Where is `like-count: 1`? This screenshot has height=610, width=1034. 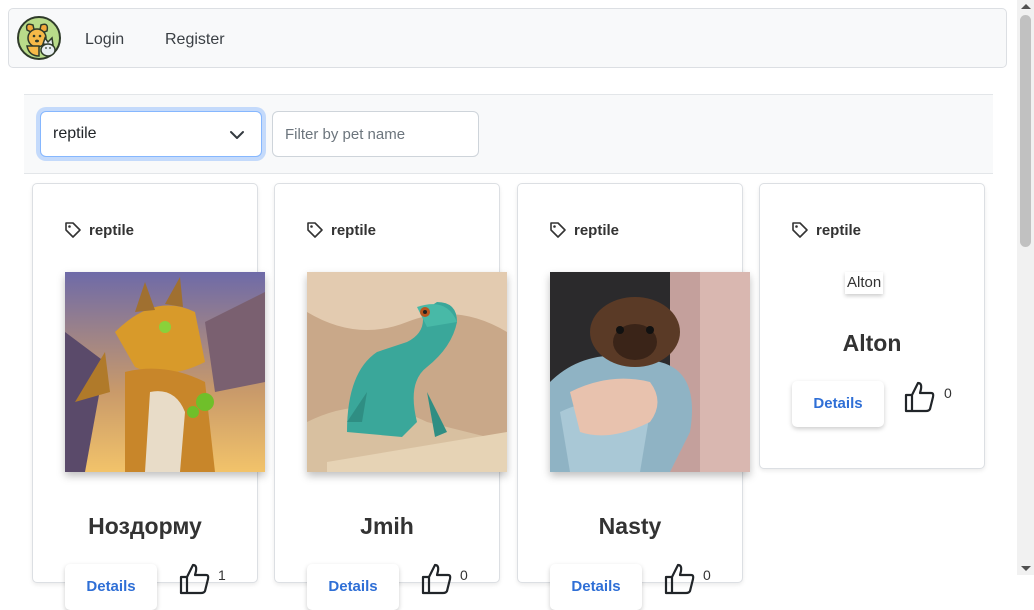 like-count: 1 is located at coordinates (222, 575).